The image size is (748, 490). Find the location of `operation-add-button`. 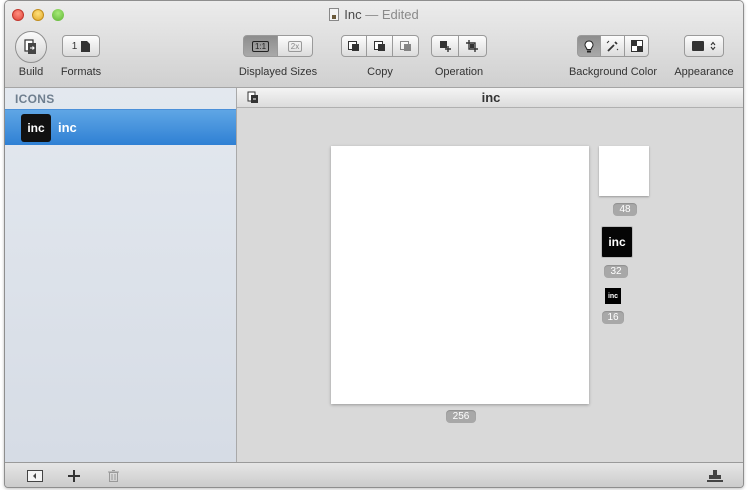

operation-add-button is located at coordinates (445, 46).